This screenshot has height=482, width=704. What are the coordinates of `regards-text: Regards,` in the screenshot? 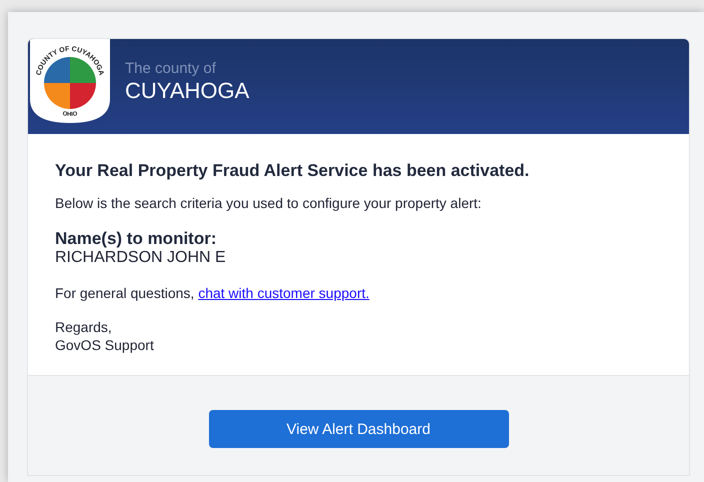 It's located at (84, 327).